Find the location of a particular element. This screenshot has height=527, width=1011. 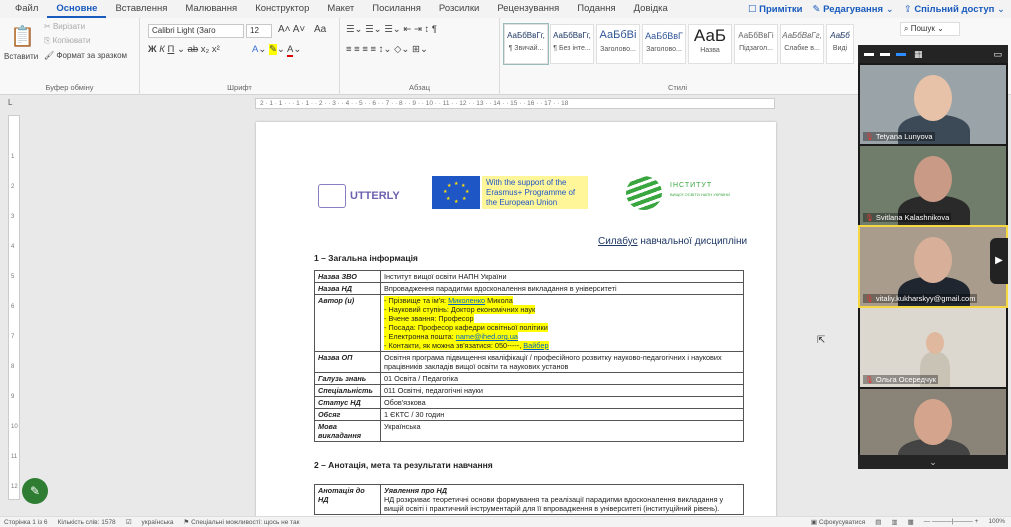

share-button: ⇪ Спільний доступ ⌄ is located at coordinates (954, 9).